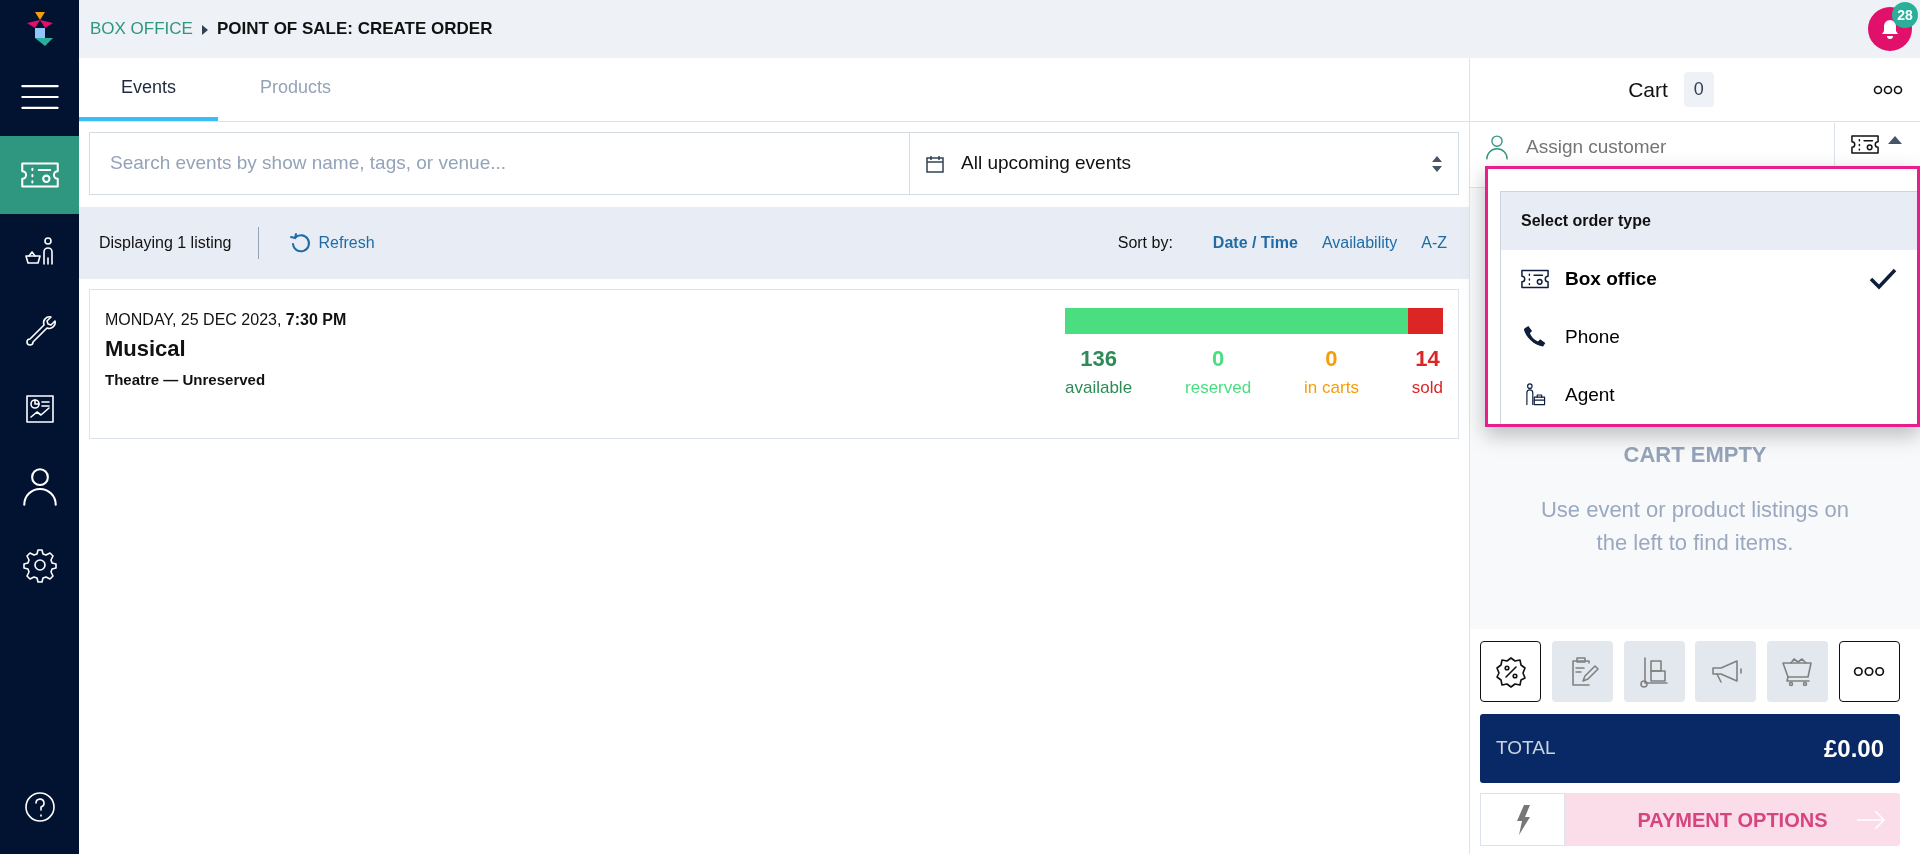 This screenshot has width=1920, height=854. I want to click on chevron-icon, so click(204, 29).